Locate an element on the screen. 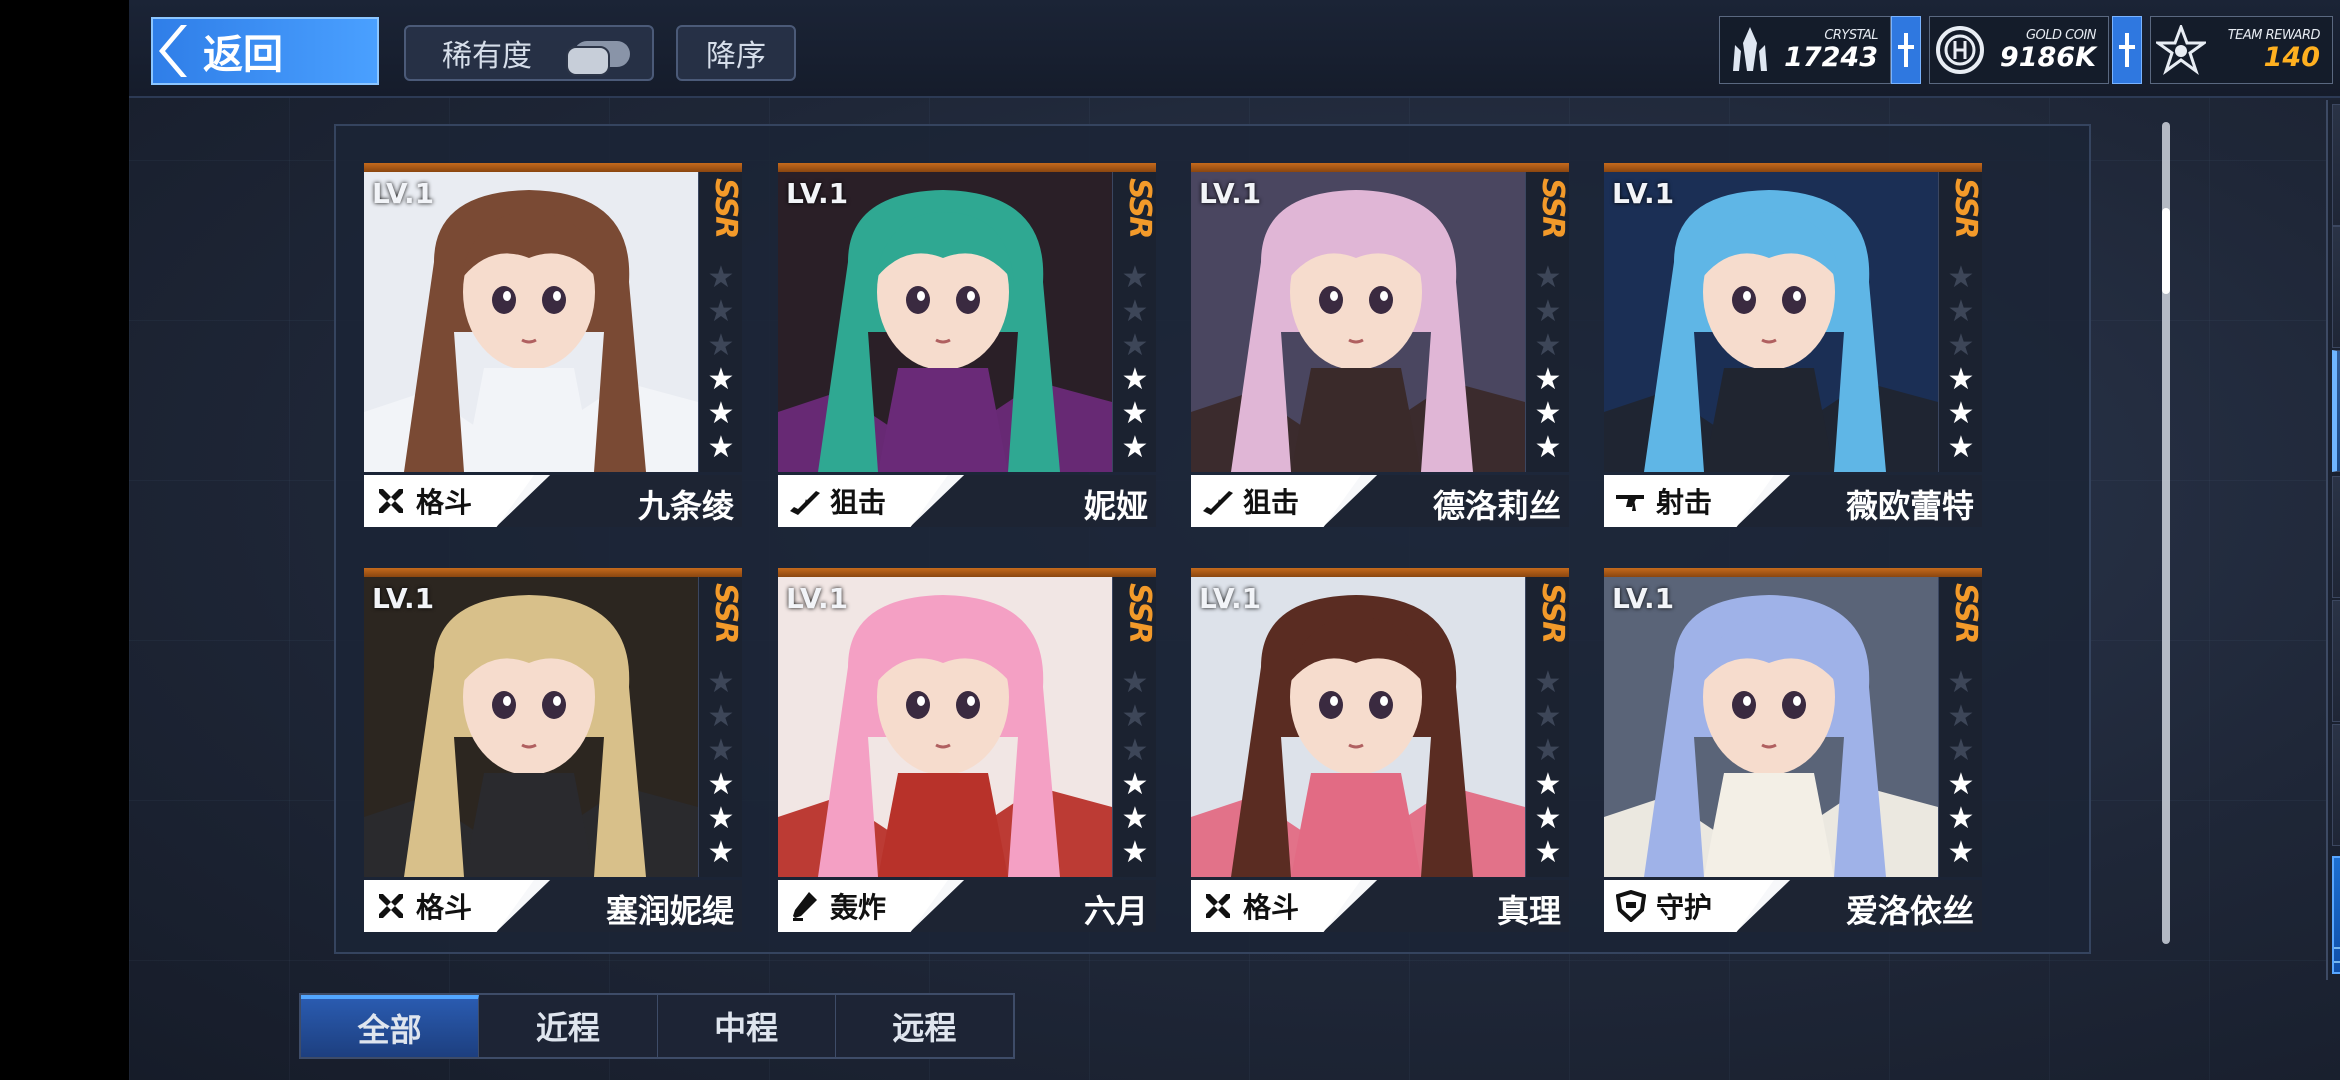 The image size is (2340, 1080). nav-item-hall: 主厅 is located at coordinates (2336, 165).